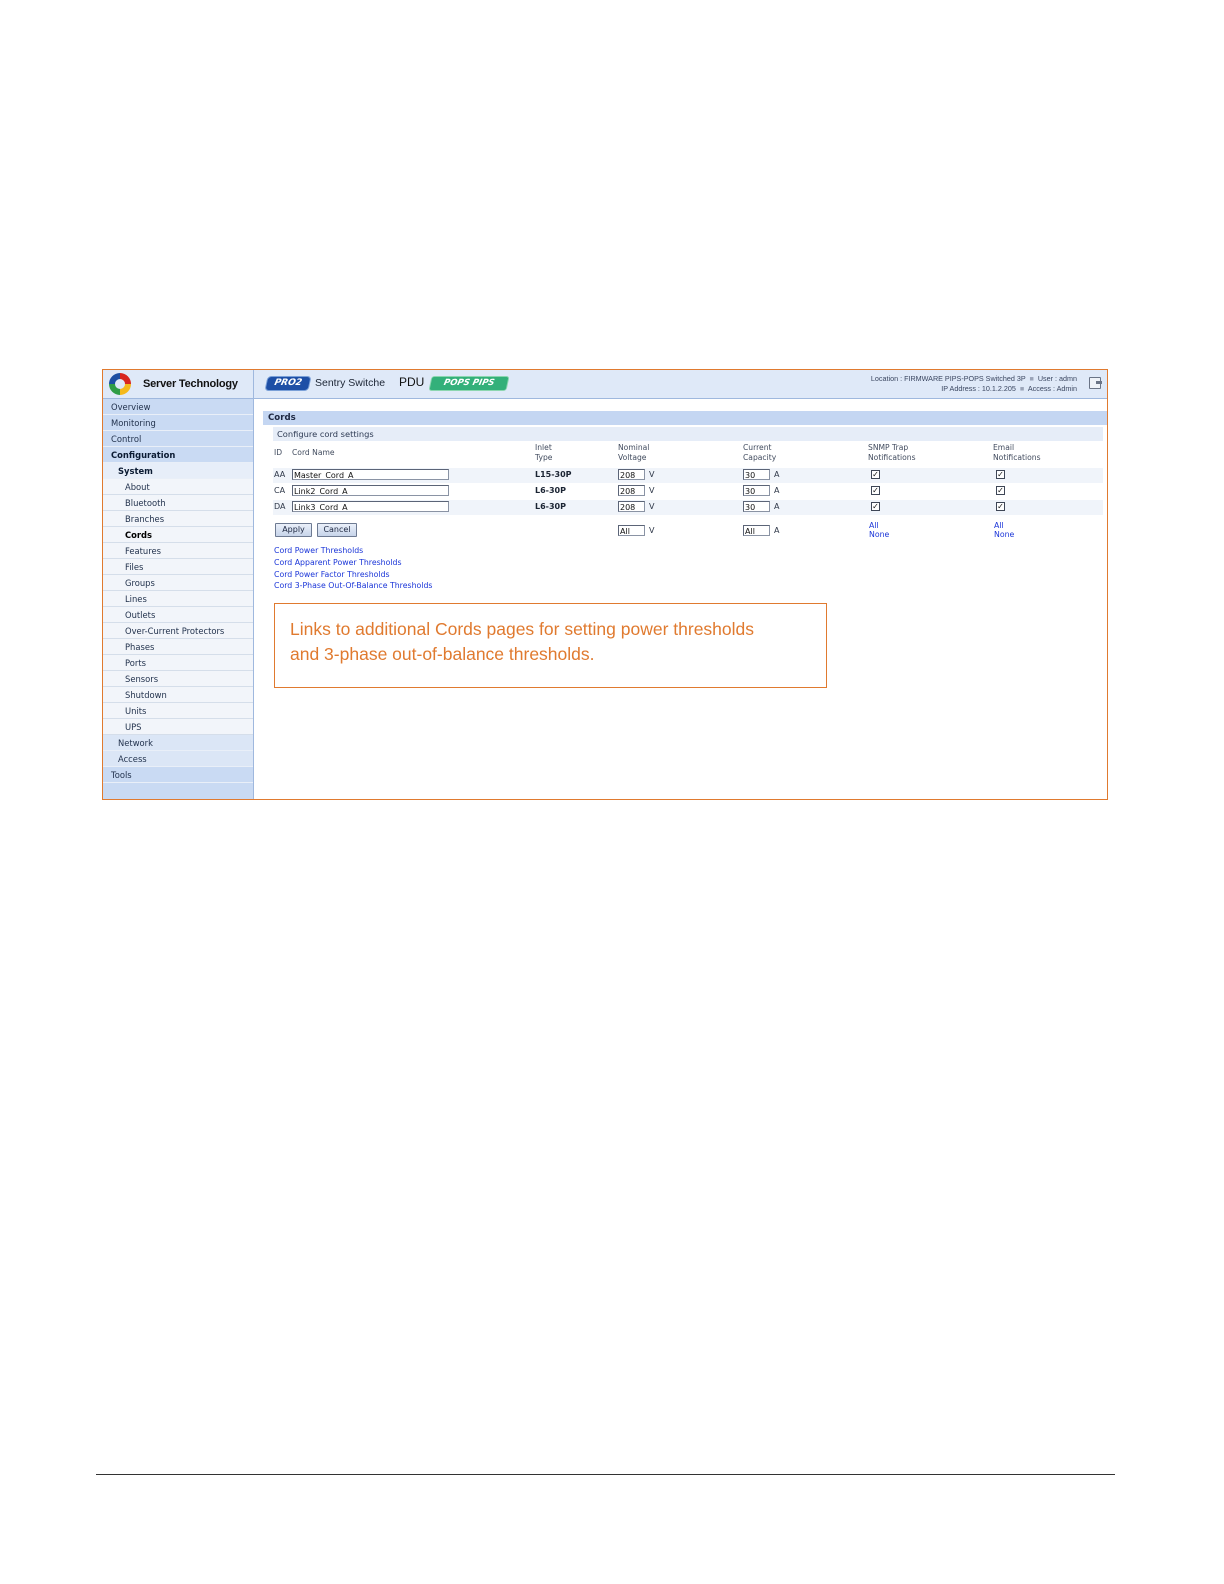 This screenshot has height=1584, width=1224. I want to click on cancel-button: Cancel, so click(337, 530).